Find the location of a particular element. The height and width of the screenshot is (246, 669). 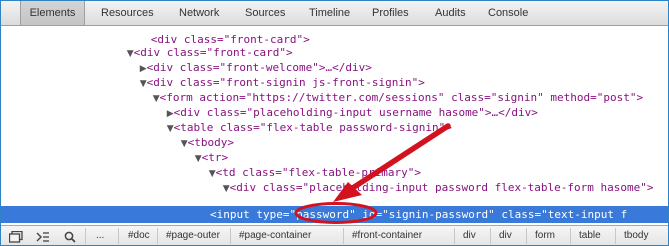

breadcrumb-table: table is located at coordinates (590, 235).